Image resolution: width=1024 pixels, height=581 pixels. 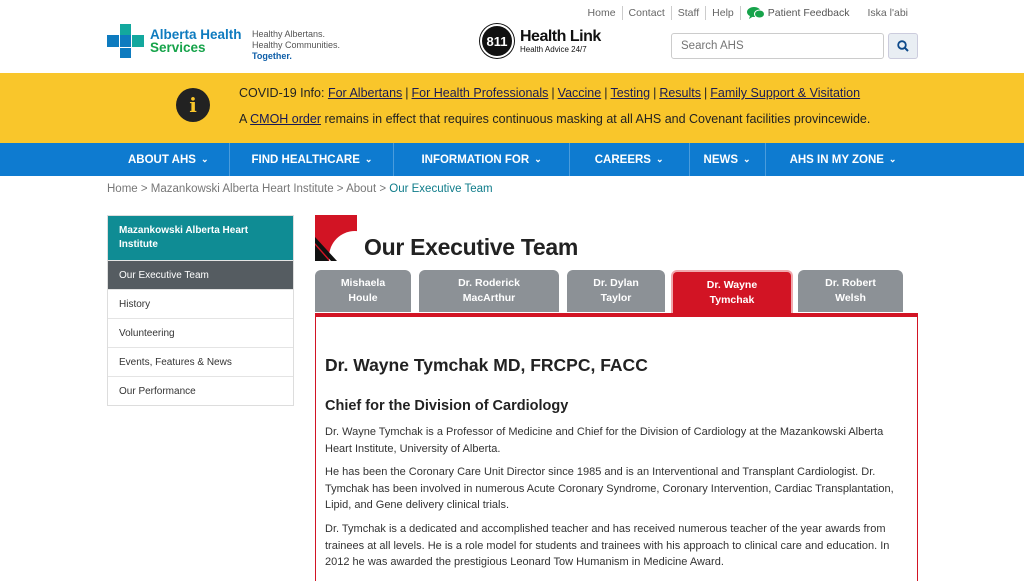 I want to click on sidebar-item-events: Events, Features & News, so click(x=200, y=361).